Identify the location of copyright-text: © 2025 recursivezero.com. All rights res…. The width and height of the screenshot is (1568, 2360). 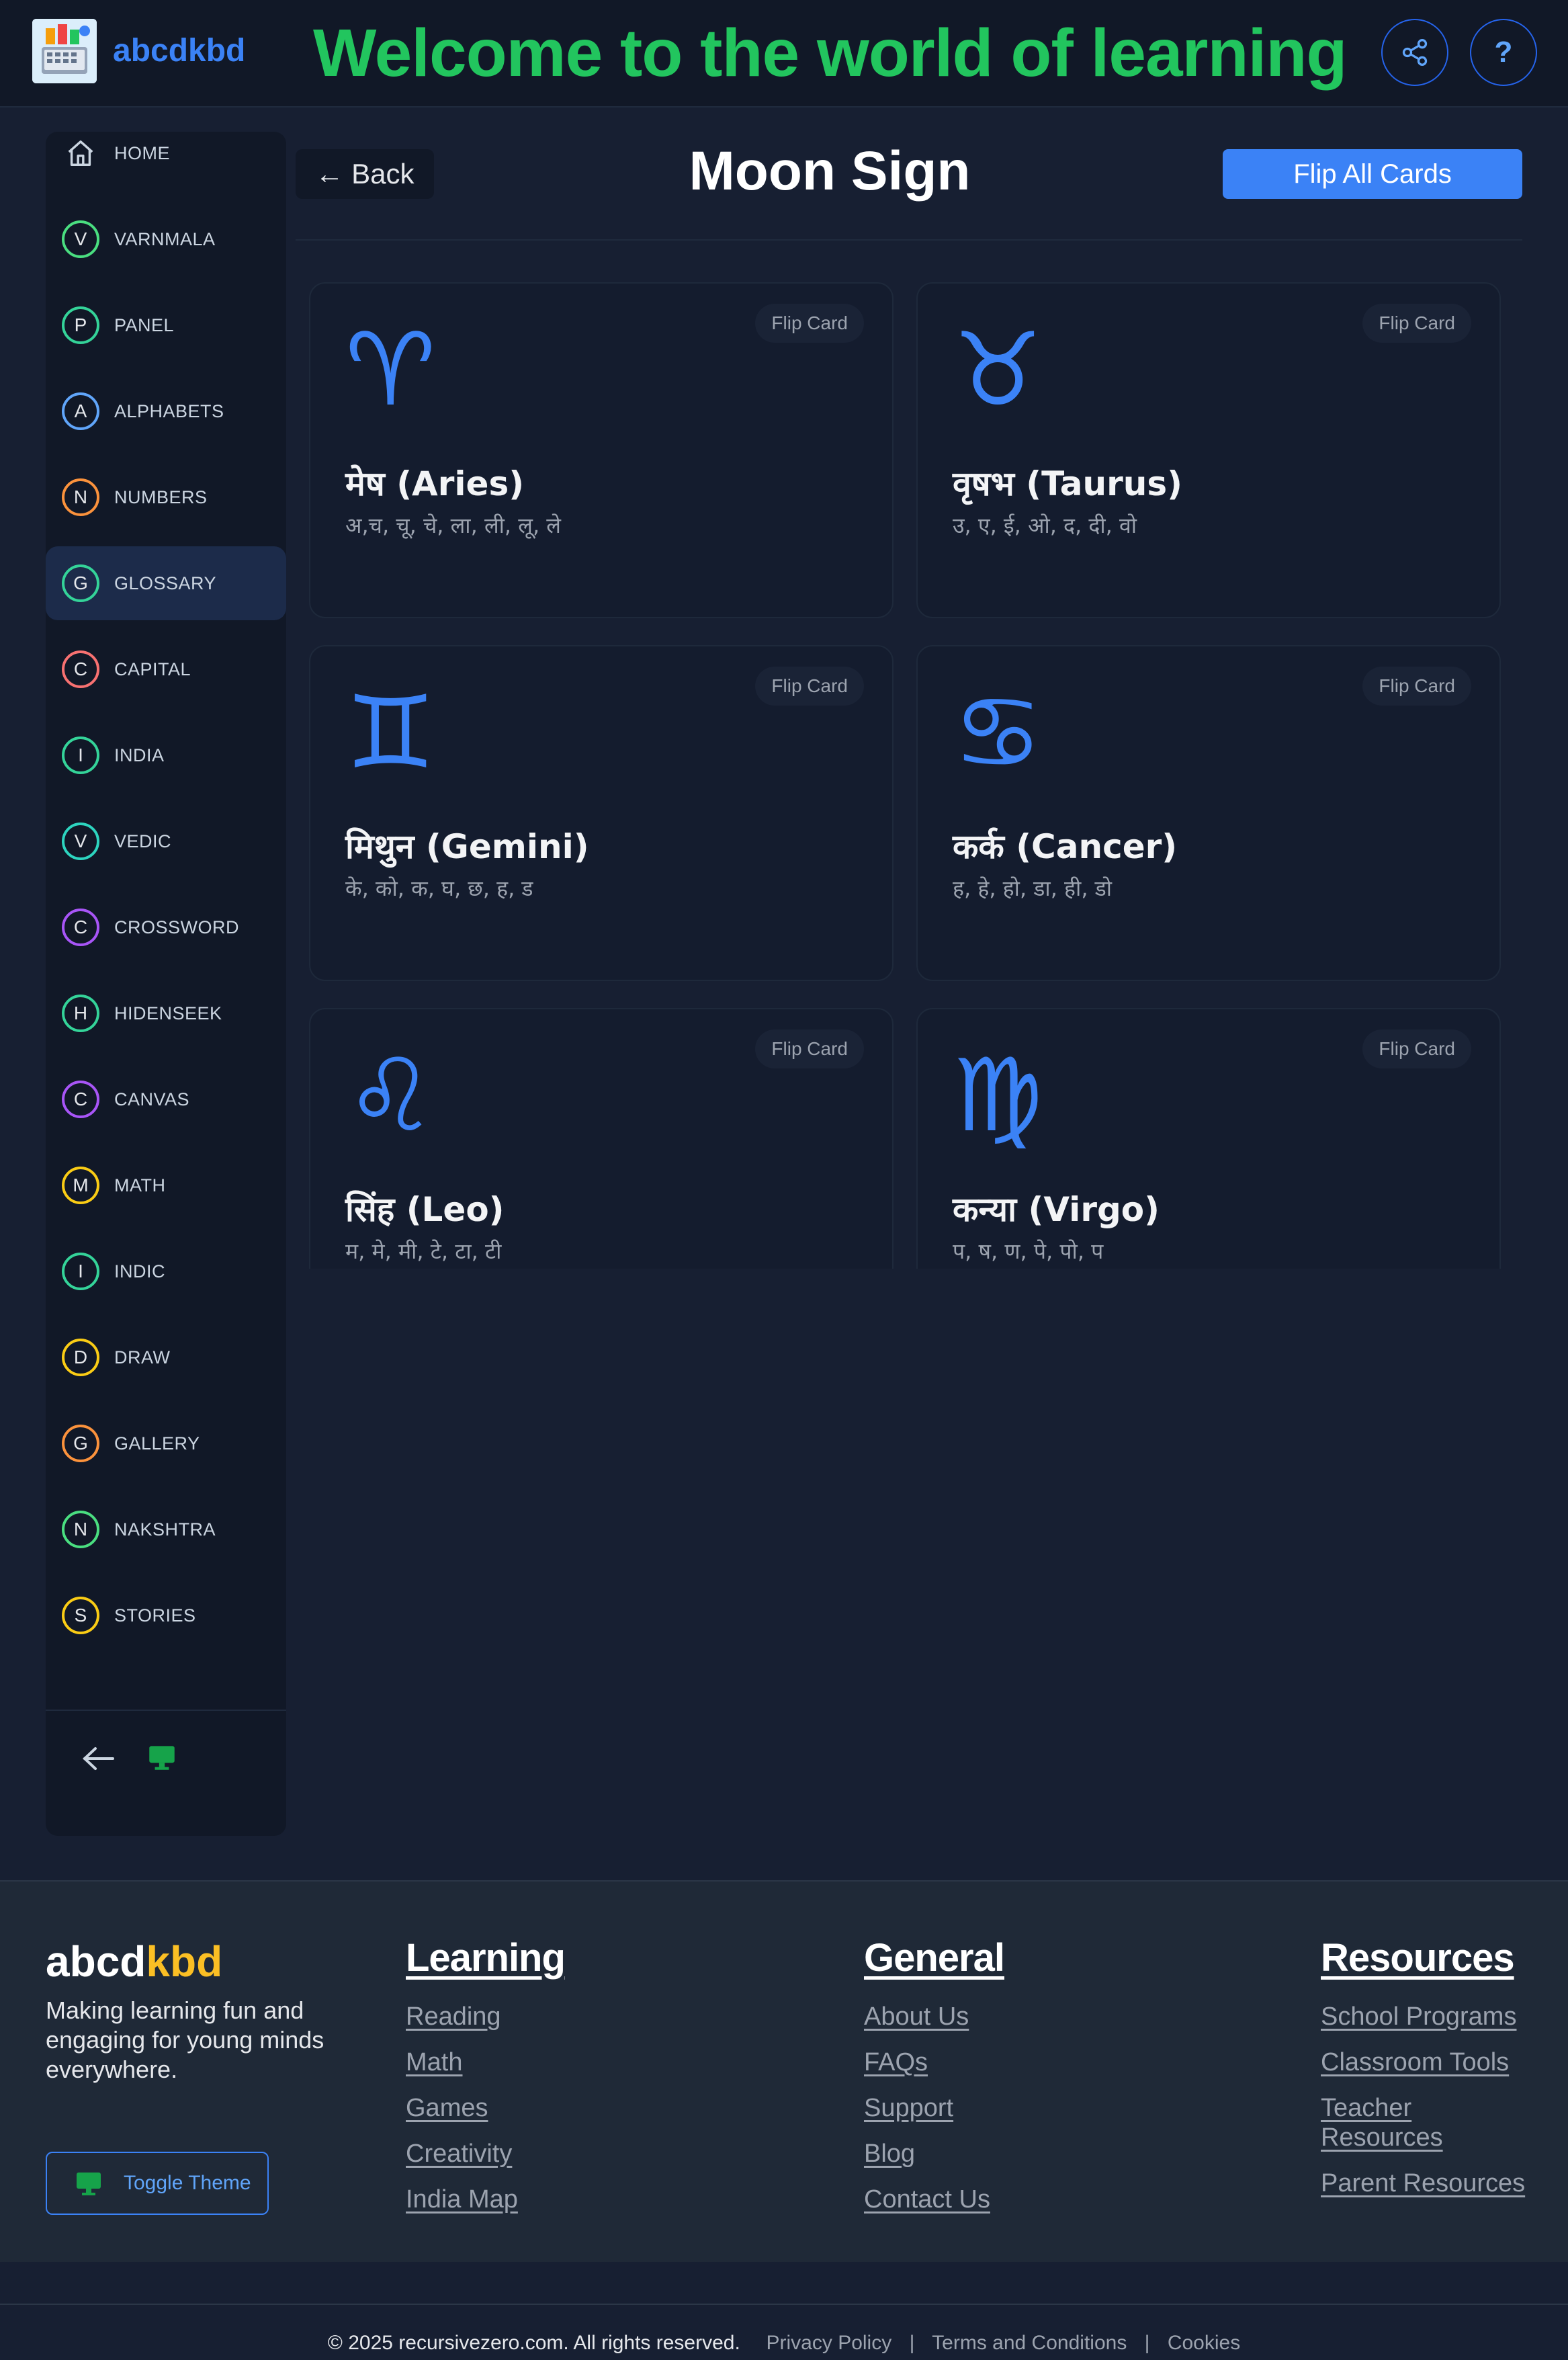
(533, 2343).